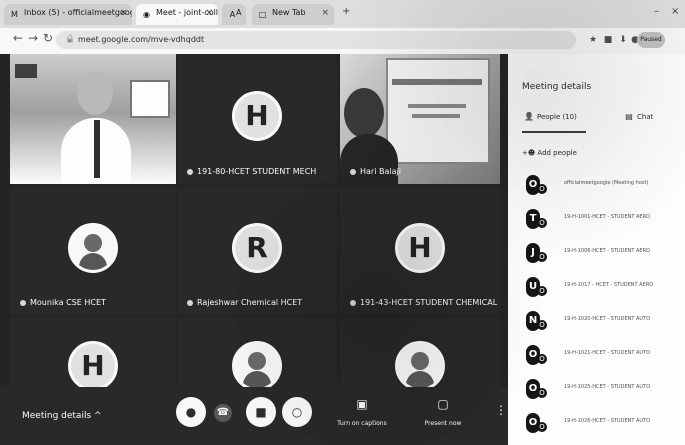  I want to click on camera-button: ■, so click(261, 412).